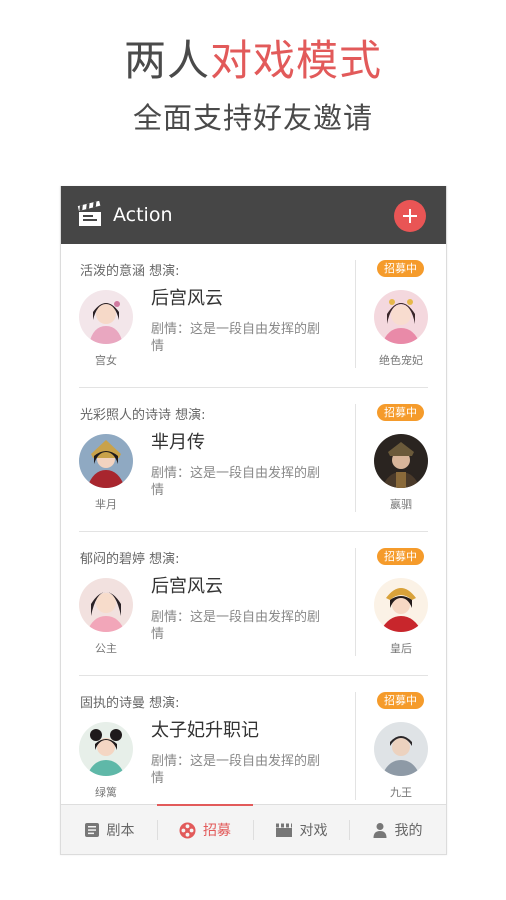 The width and height of the screenshot is (506, 900). What do you see at coordinates (401, 792) in the screenshot?
I see `right-role-label: 九王` at bounding box center [401, 792].